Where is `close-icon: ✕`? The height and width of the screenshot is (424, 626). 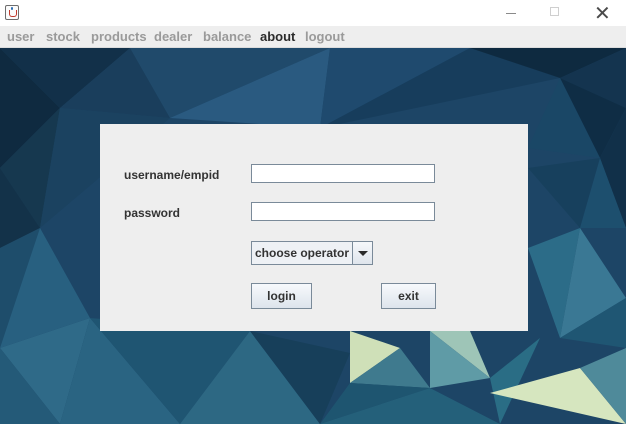 close-icon: ✕ is located at coordinates (602, 13).